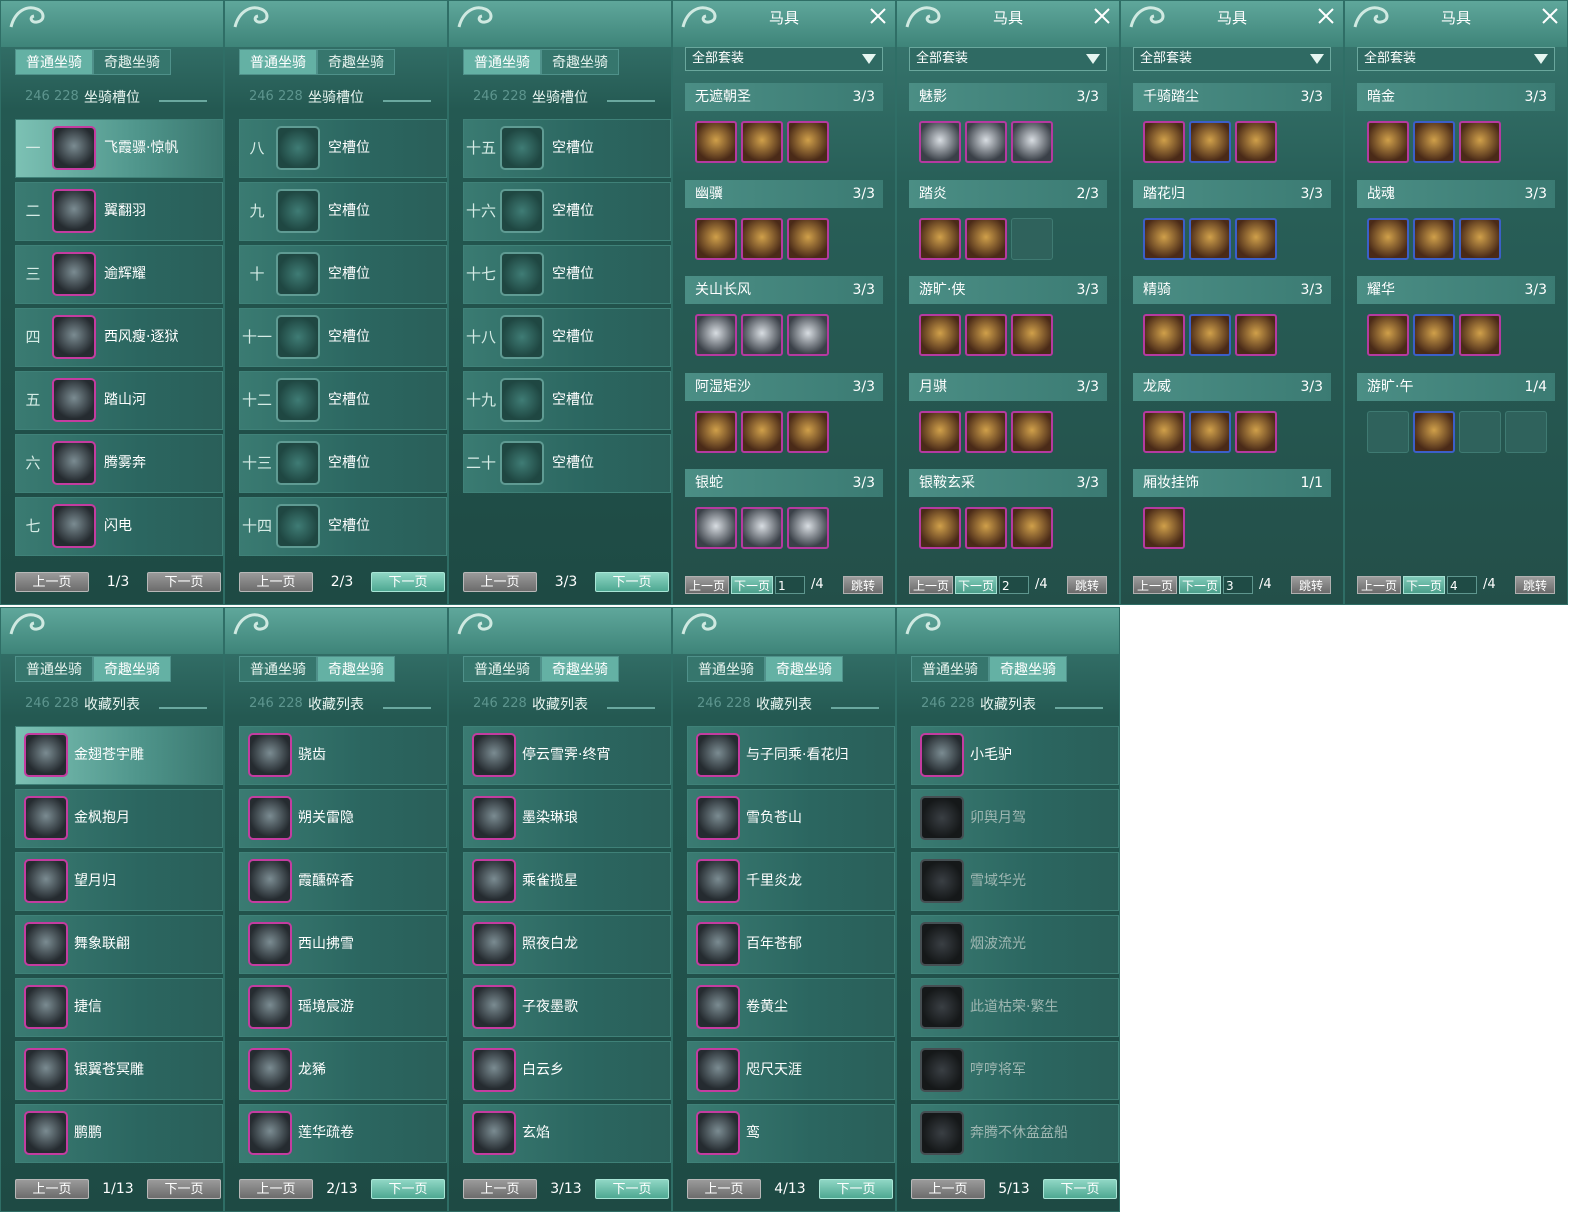  What do you see at coordinates (567, 337) in the screenshot?
I see `mount-slot: 十八 空槽位` at bounding box center [567, 337].